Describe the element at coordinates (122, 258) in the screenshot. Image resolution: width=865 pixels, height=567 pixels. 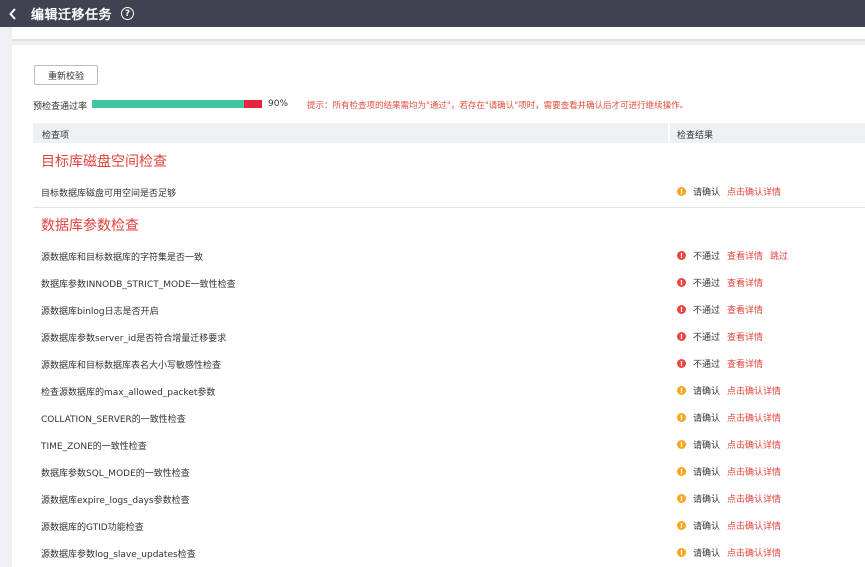
I see `check-item-label: 源数据库和目标数据库的字符集是否一致` at that location.